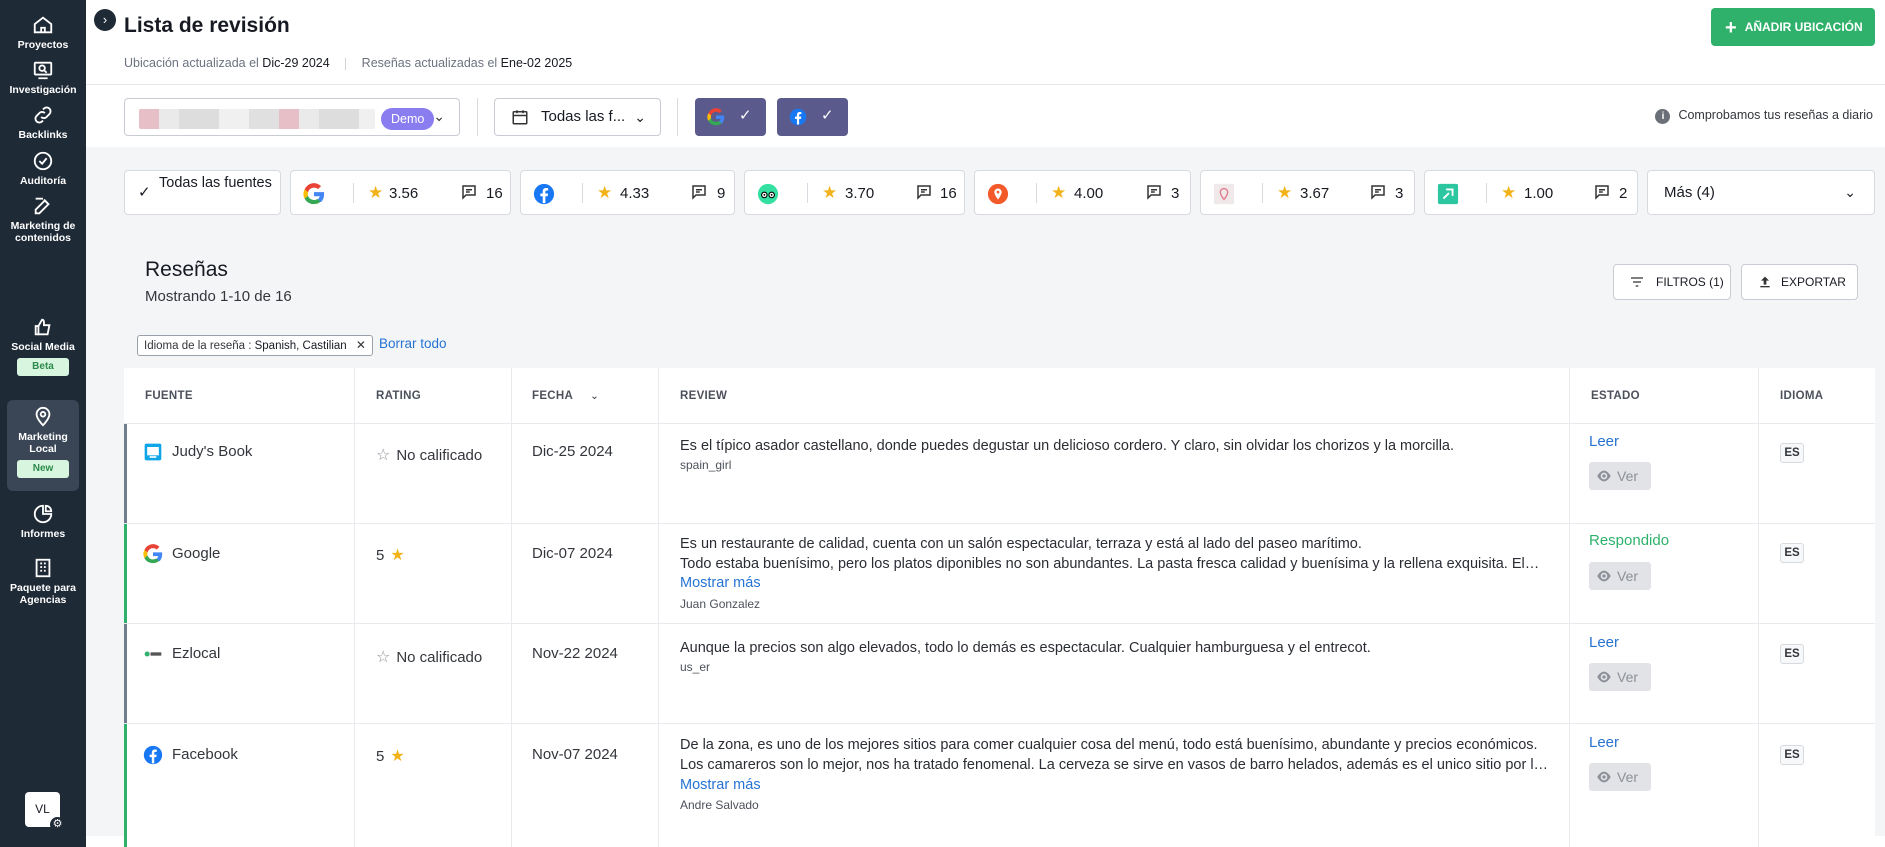 The image size is (1885, 847). I want to click on source-card-pin: ★ 3.67 3, so click(1307, 192).